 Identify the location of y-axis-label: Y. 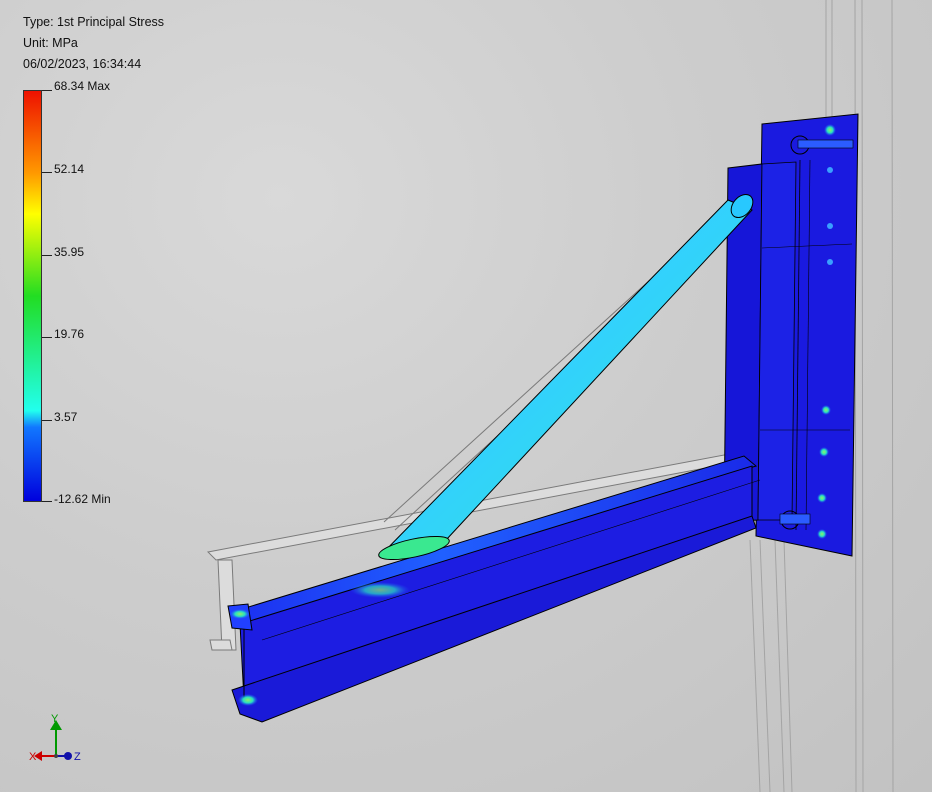
(55, 719).